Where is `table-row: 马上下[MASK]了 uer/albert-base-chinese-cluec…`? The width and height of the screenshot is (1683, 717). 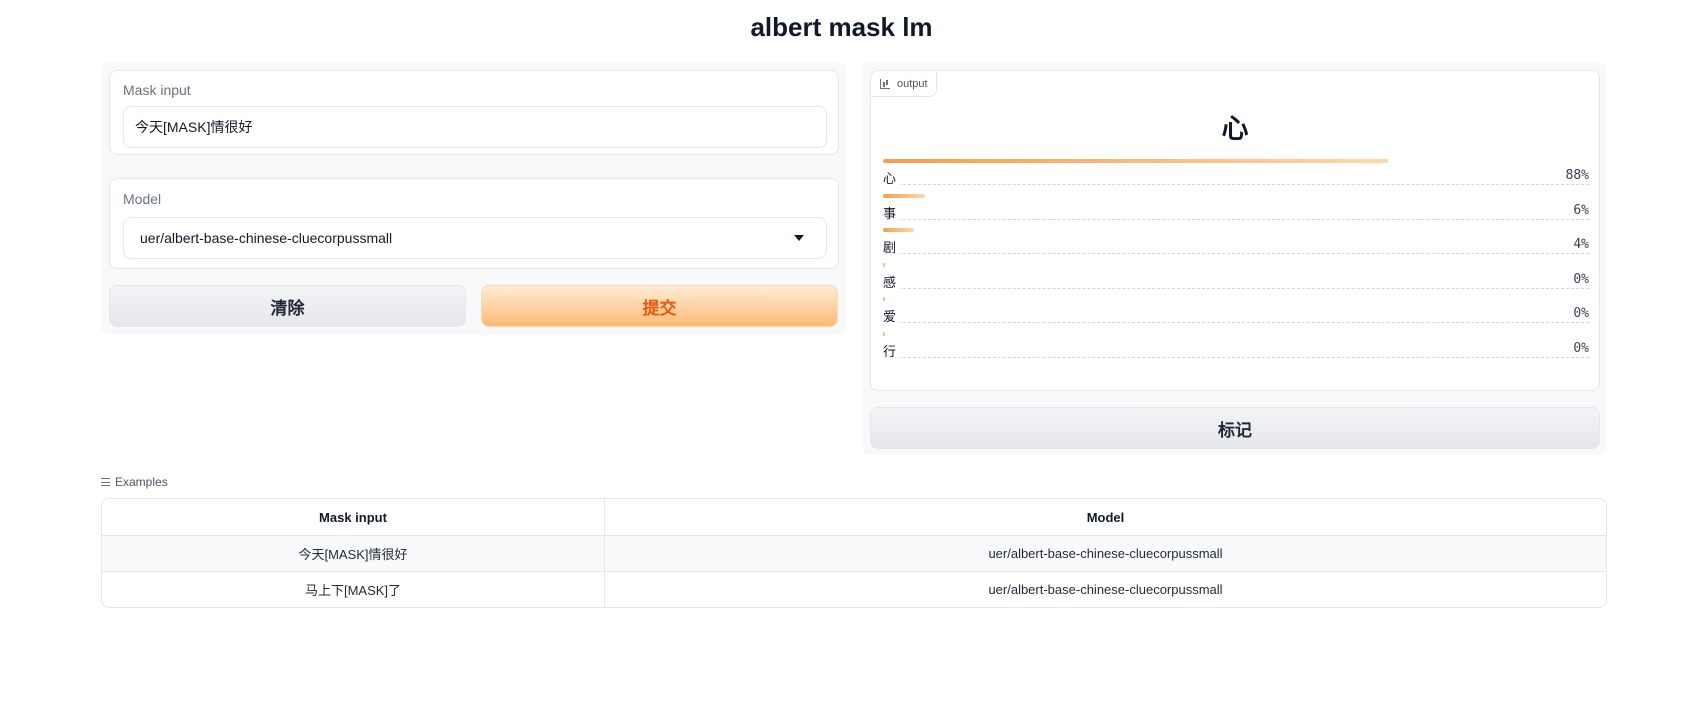 table-row: 马上下[MASK]了 uer/albert-base-chinese-cluec… is located at coordinates (854, 589).